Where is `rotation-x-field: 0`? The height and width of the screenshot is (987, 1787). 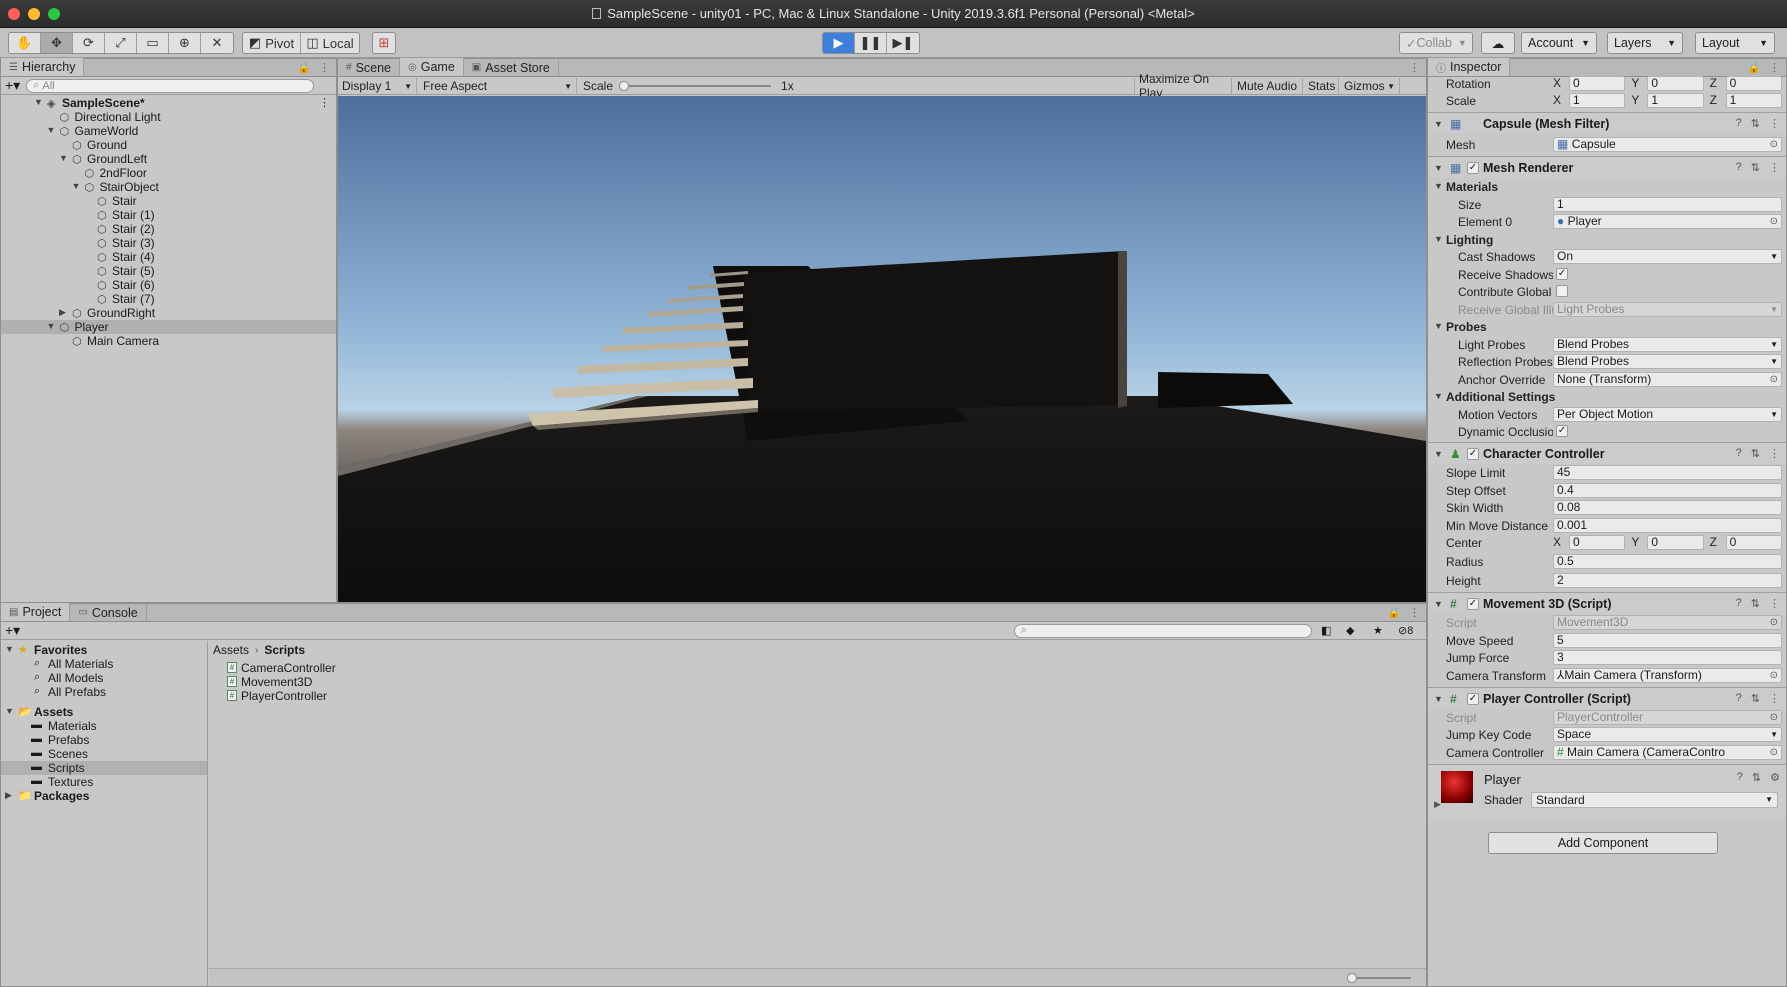
rotation-x-field: 0 is located at coordinates (1597, 83).